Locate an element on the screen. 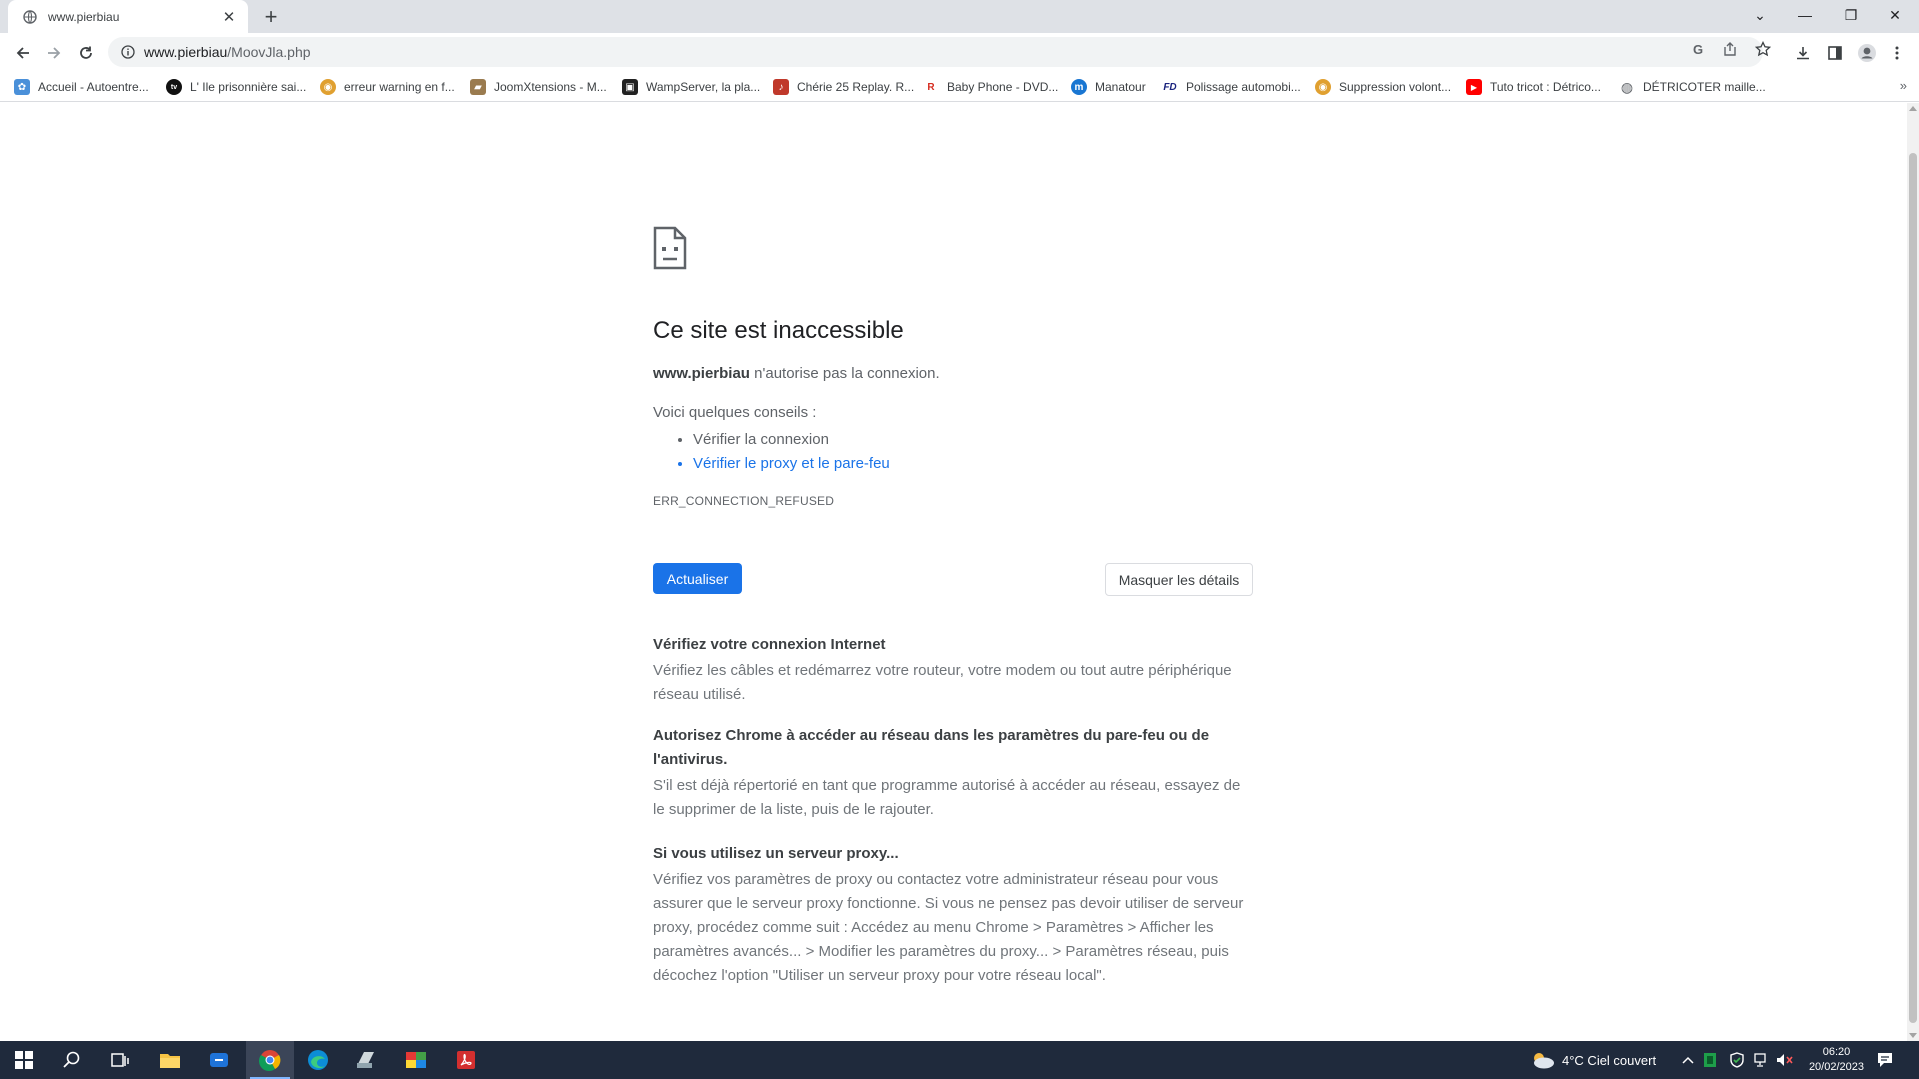 The height and width of the screenshot is (1079, 1919). error-code: ERR_CONNECTION_REFUSED is located at coordinates (744, 501).